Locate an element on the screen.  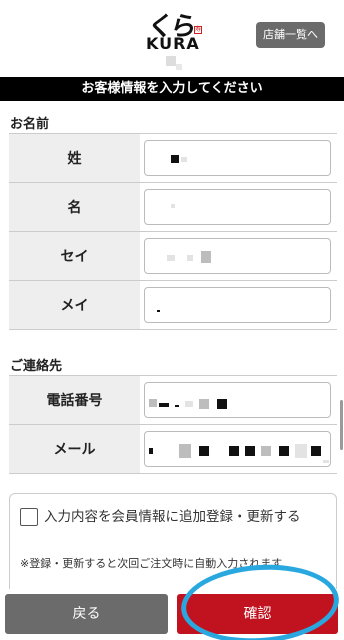
form-row-email: メール is located at coordinates (173, 449).